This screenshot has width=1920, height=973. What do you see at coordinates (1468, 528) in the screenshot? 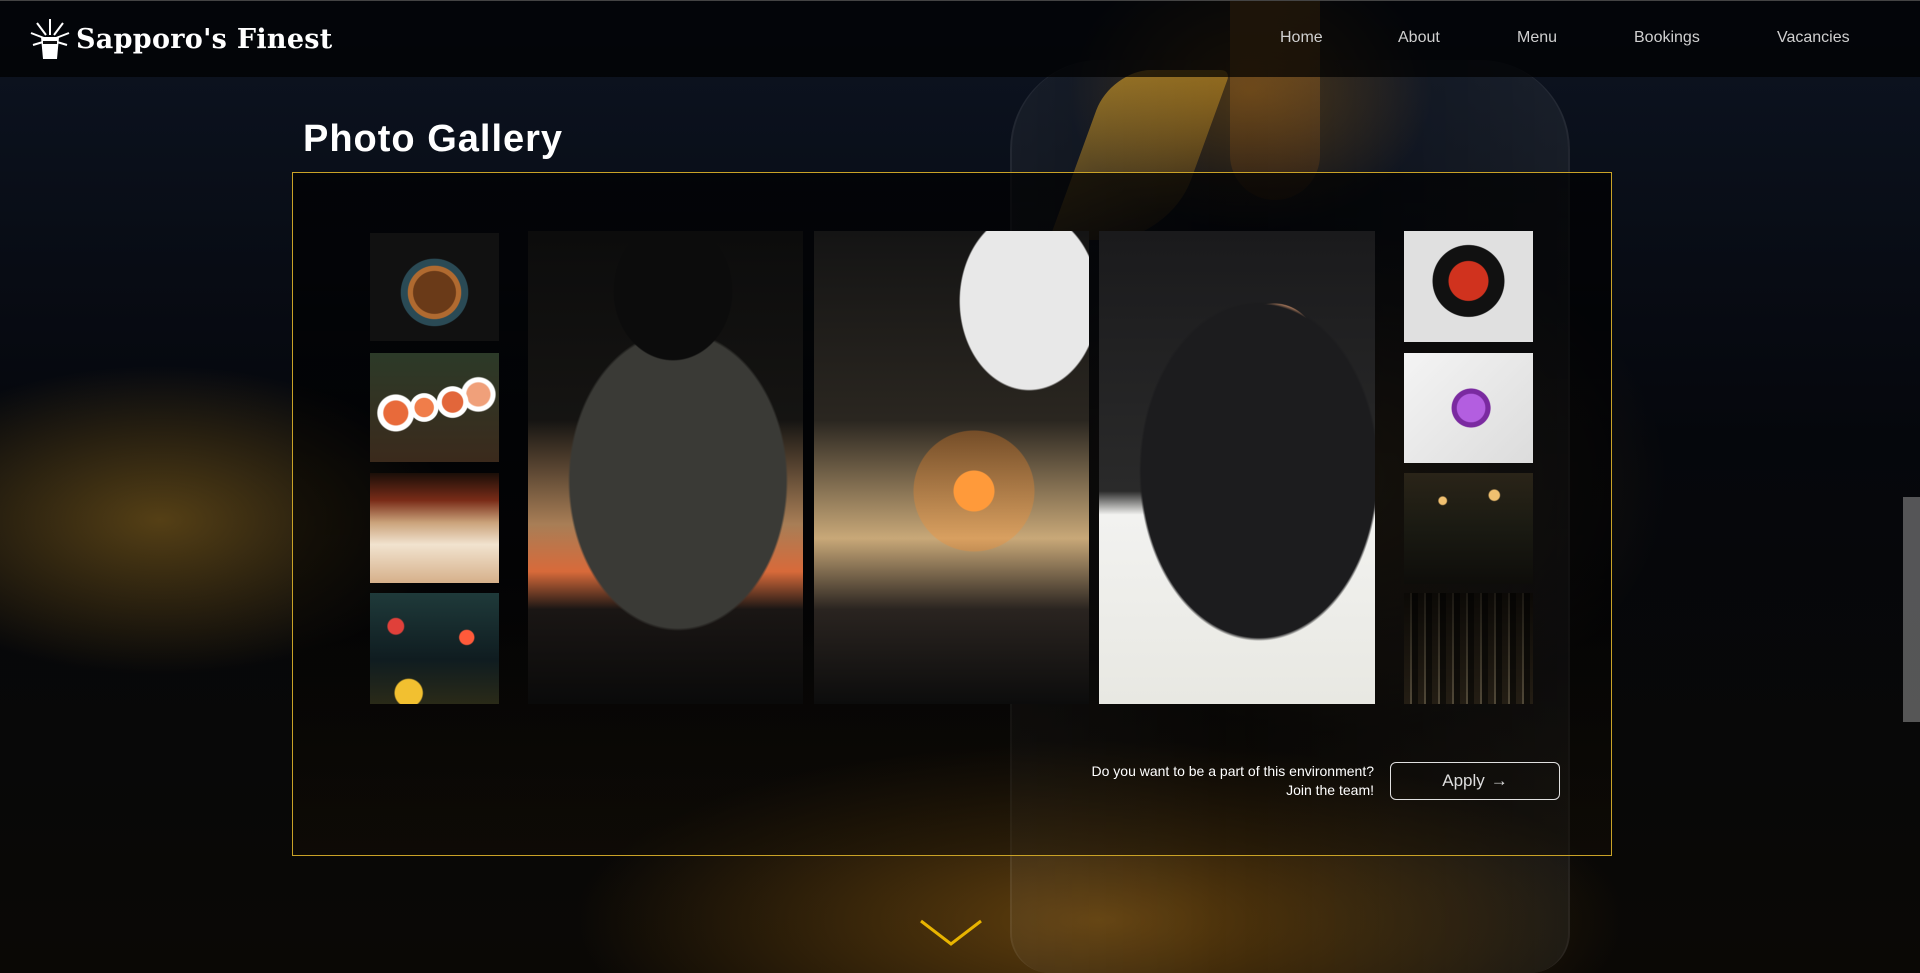
I see `gallery-thumb-dining-room` at bounding box center [1468, 528].